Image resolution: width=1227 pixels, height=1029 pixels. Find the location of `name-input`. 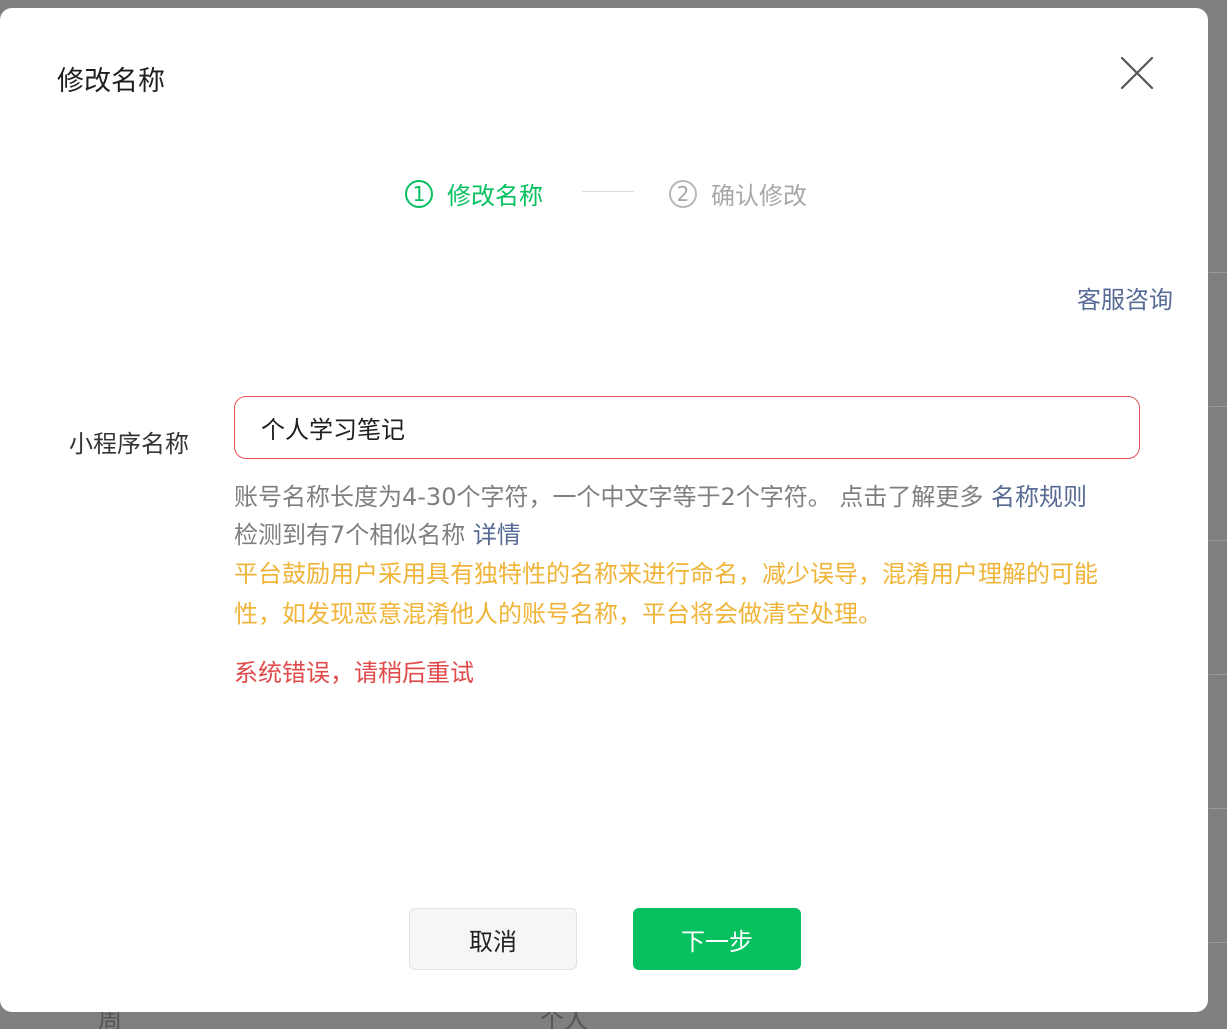

name-input is located at coordinates (687, 427).